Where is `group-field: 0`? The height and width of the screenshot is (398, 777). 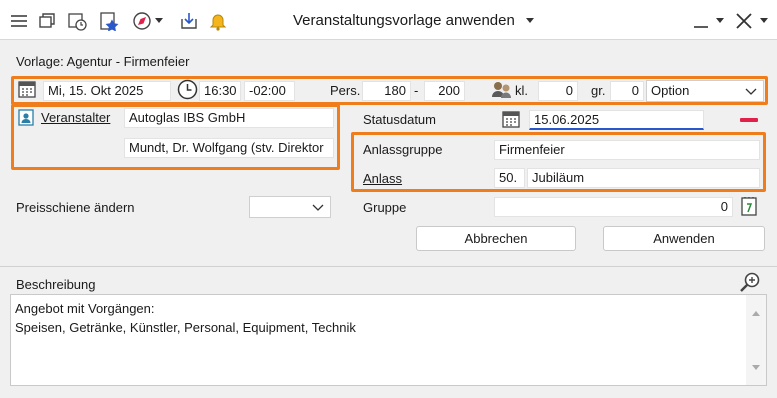
group-field: 0 is located at coordinates (613, 207).